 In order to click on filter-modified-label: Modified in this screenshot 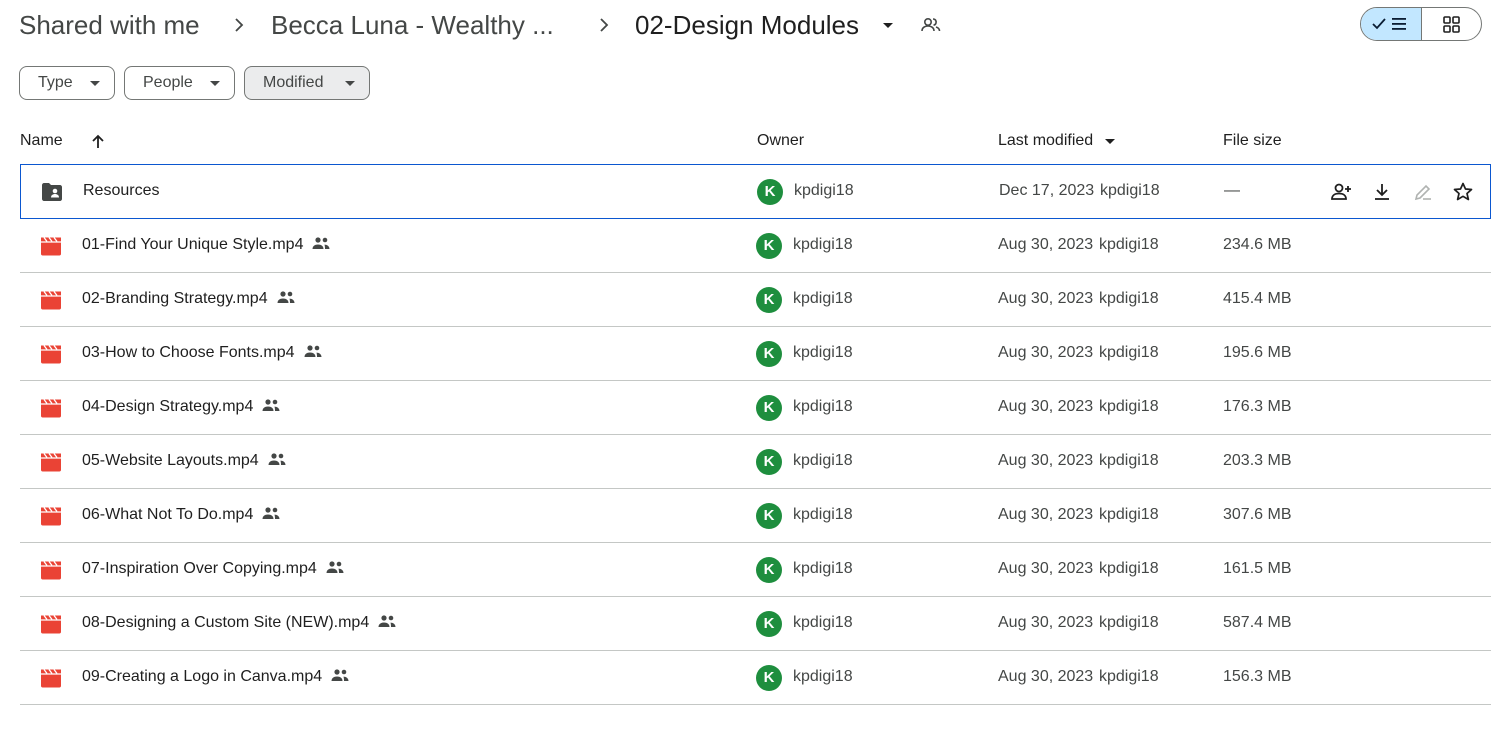, I will do `click(293, 82)`.